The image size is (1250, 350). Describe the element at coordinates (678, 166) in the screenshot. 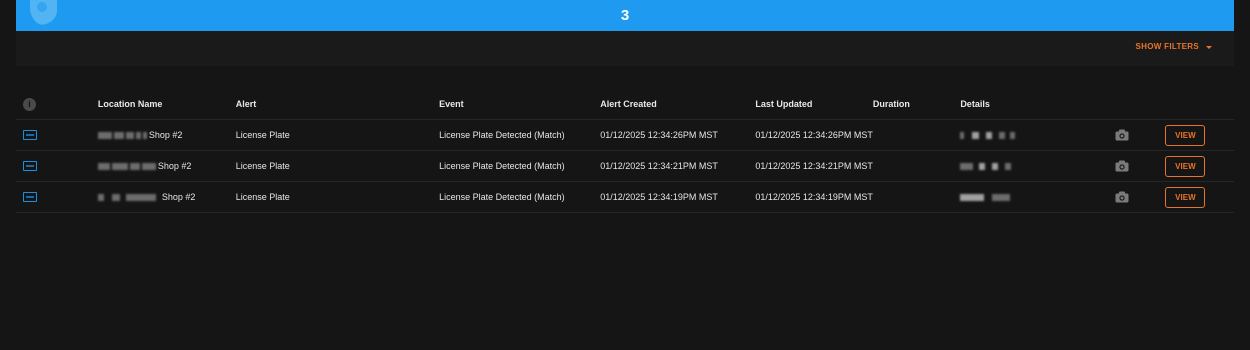

I see `alert-created-cell: 01/12/2025 12:34:21PM MST` at that location.